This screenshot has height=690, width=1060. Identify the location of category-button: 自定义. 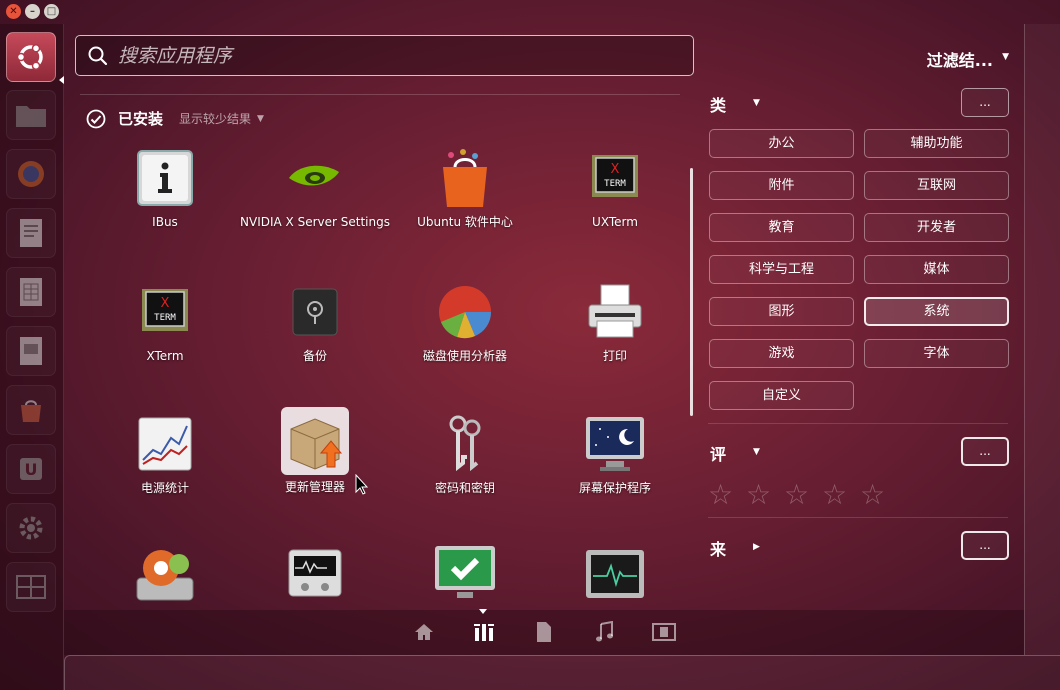
(781, 395).